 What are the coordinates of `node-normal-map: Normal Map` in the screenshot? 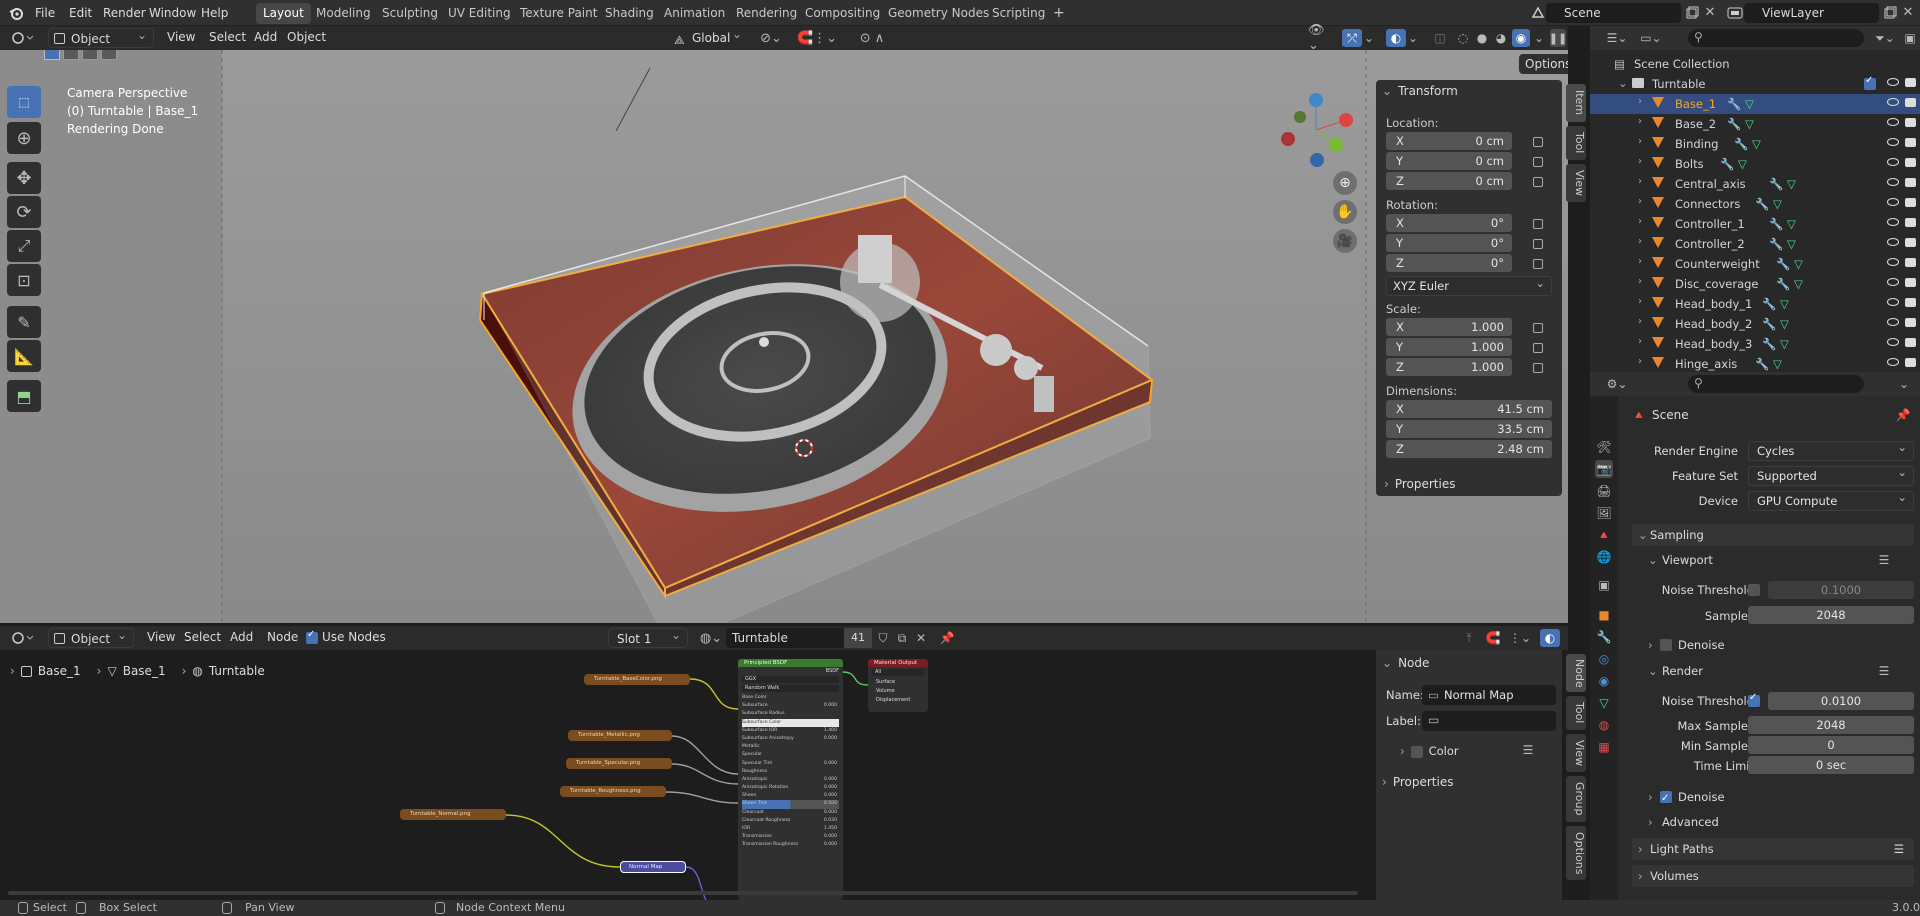 It's located at (653, 867).